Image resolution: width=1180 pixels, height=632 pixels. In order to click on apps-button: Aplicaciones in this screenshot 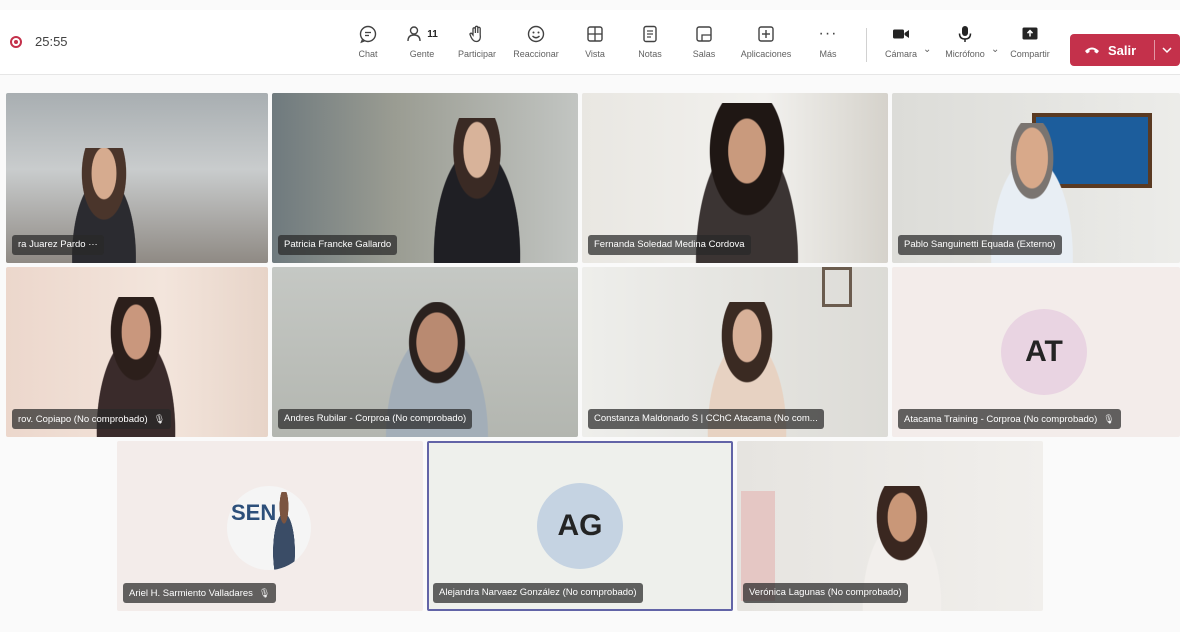, I will do `click(766, 46)`.